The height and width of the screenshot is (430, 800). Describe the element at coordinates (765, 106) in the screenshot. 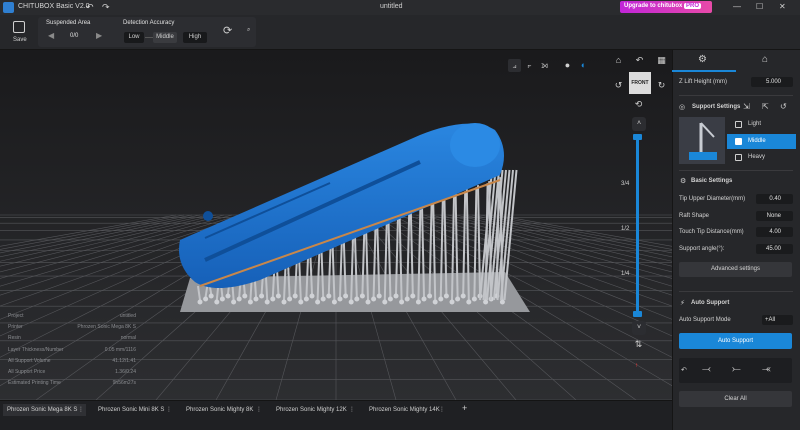

I see `export-preset-icon: ⇱` at that location.